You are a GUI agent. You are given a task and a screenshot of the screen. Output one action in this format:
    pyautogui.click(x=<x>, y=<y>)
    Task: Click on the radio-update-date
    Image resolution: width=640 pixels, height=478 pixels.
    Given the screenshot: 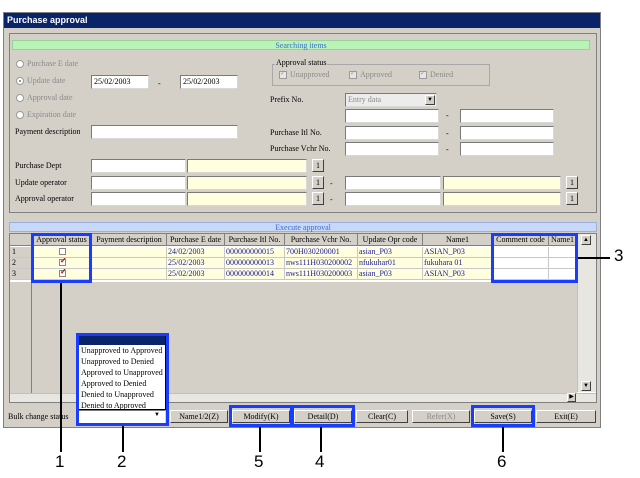 What is the action you would take?
    pyautogui.click(x=20, y=81)
    